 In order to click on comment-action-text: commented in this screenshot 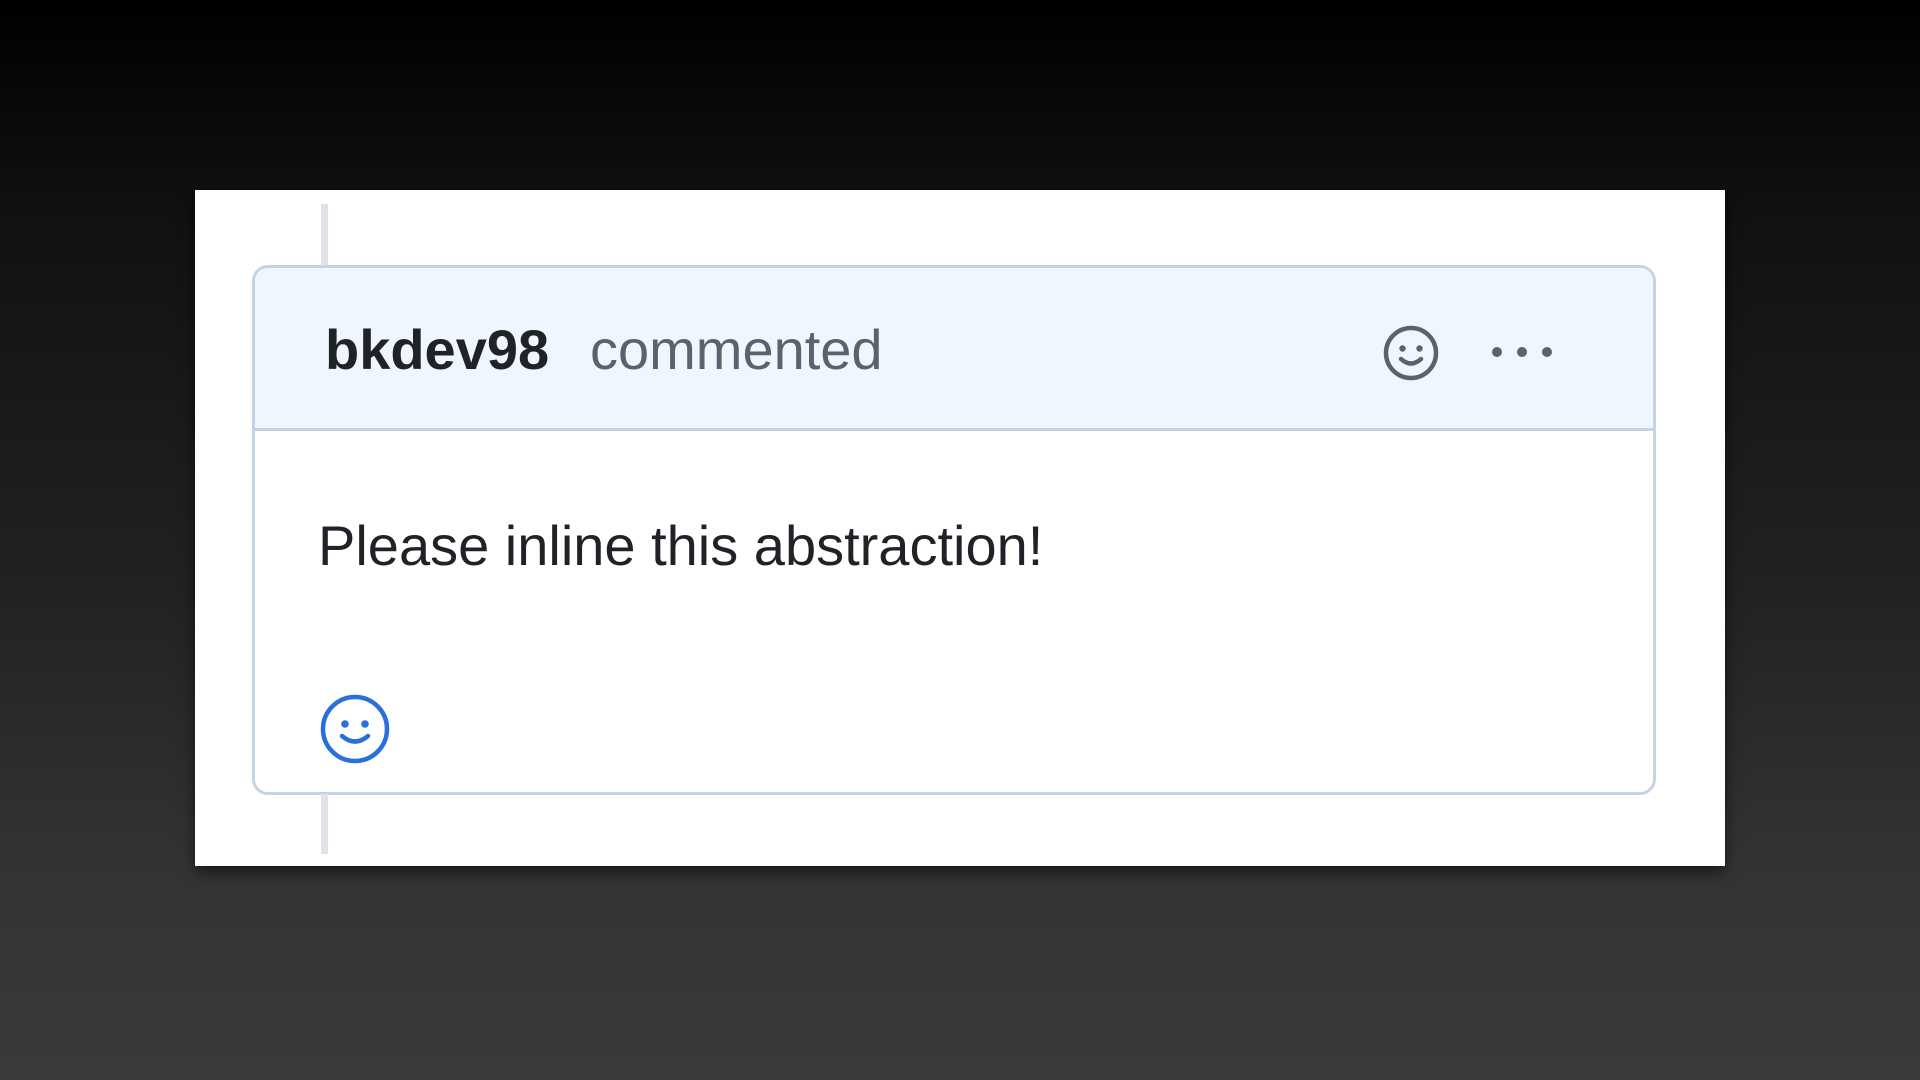, I will do `click(736, 349)`.